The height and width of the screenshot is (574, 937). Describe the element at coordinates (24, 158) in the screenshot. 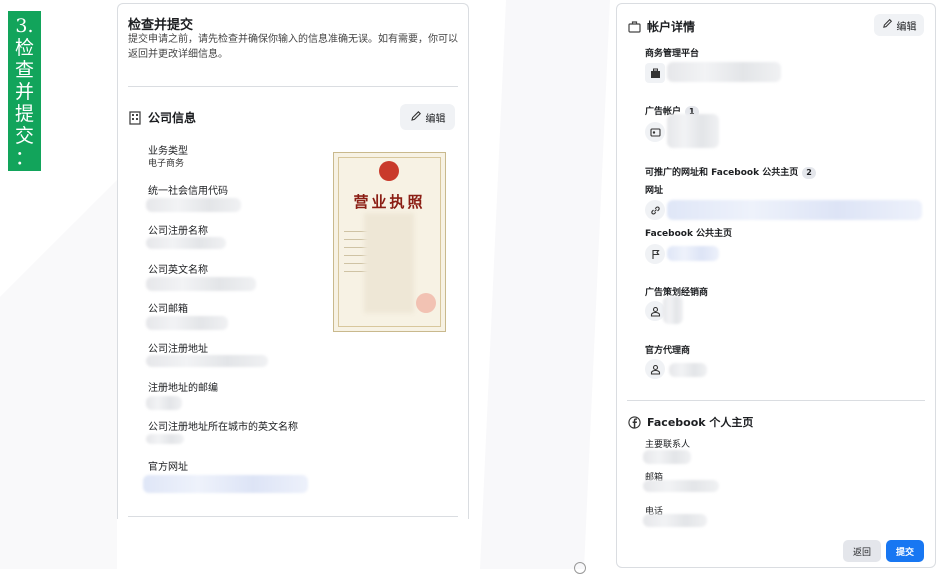

I see `step-char: ：` at that location.